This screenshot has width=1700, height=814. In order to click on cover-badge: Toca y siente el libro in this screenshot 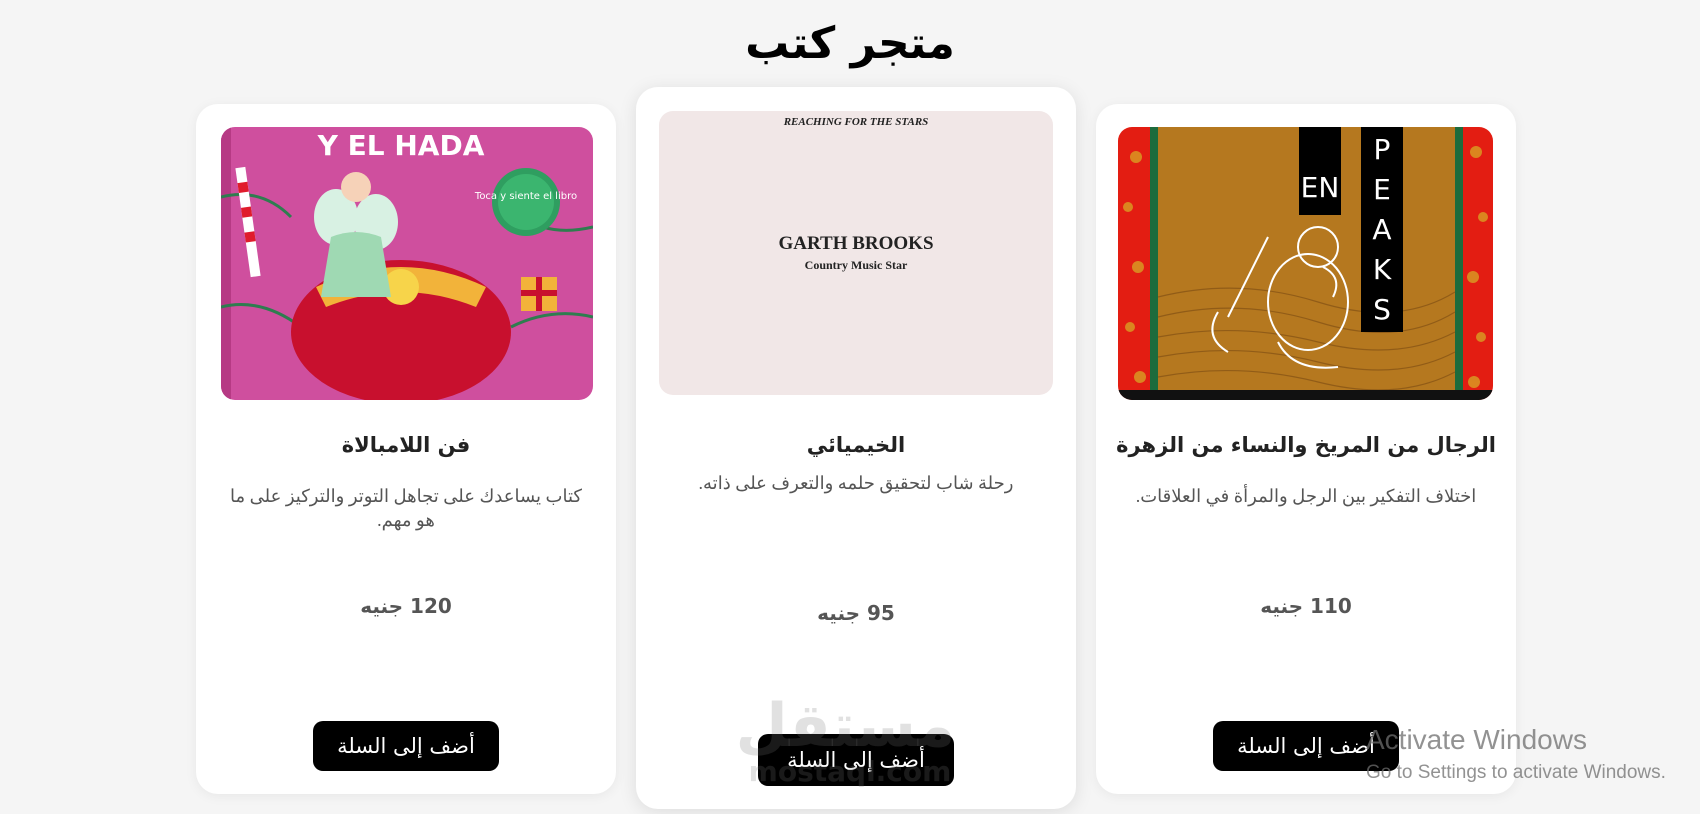, I will do `click(525, 196)`.